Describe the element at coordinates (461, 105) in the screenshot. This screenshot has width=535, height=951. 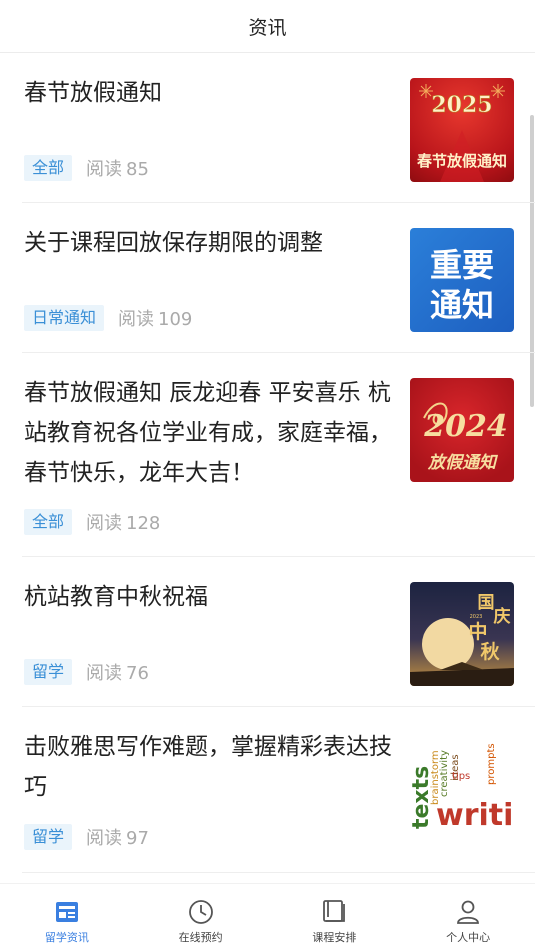
I see `thumb-year-text: 2025` at that location.